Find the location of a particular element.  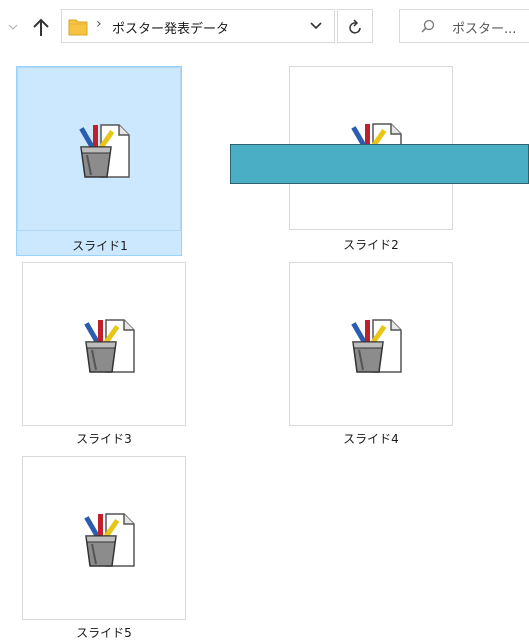

folder-icon is located at coordinates (78, 27).